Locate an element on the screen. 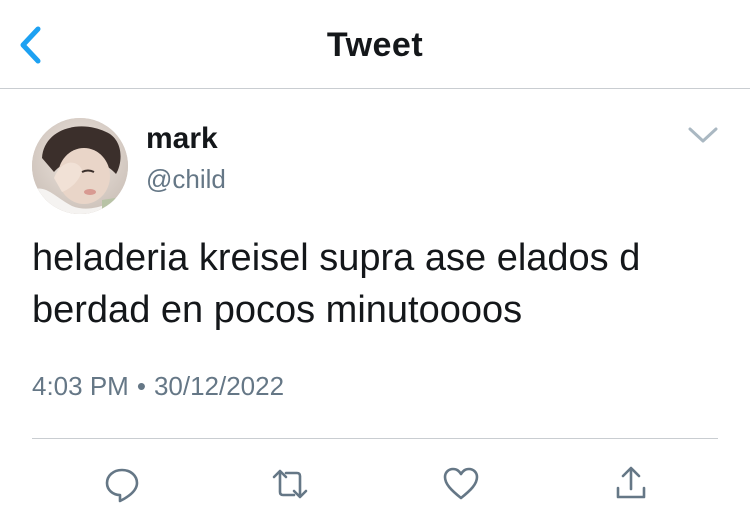  retweet-button is located at coordinates (290, 484).